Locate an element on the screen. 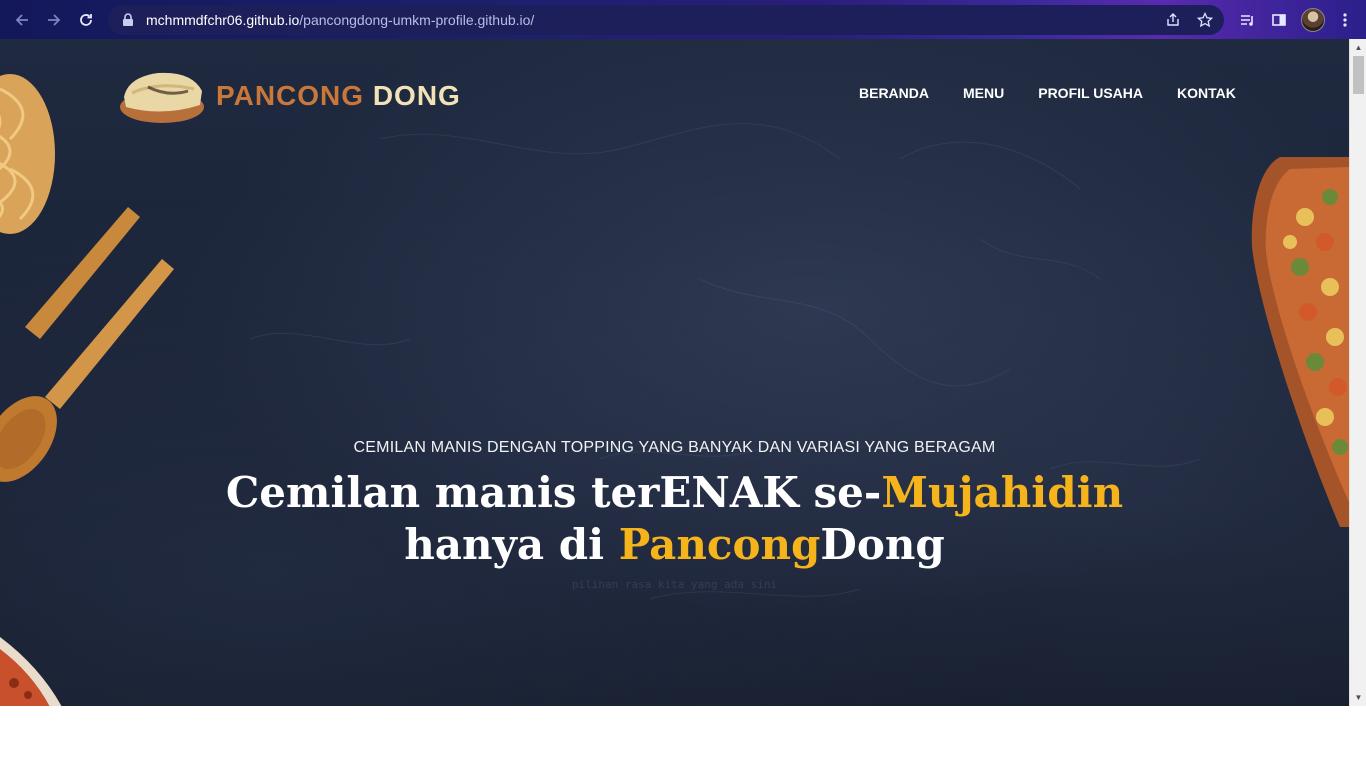 The height and width of the screenshot is (768, 1366). side-panel-icon is located at coordinates (1279, 20).